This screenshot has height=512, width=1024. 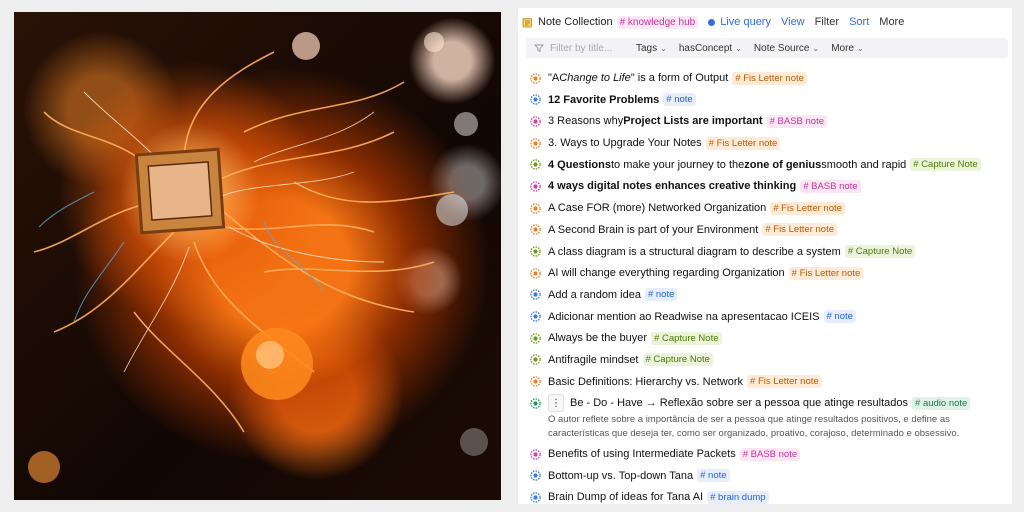 I want to click on node-menu-icon: ⋮, so click(x=556, y=403).